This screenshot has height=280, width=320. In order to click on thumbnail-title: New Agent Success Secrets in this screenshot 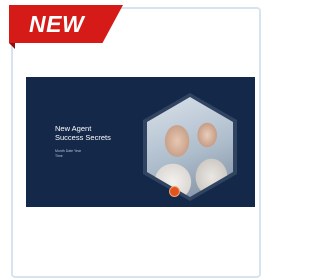, I will do `click(90, 133)`.